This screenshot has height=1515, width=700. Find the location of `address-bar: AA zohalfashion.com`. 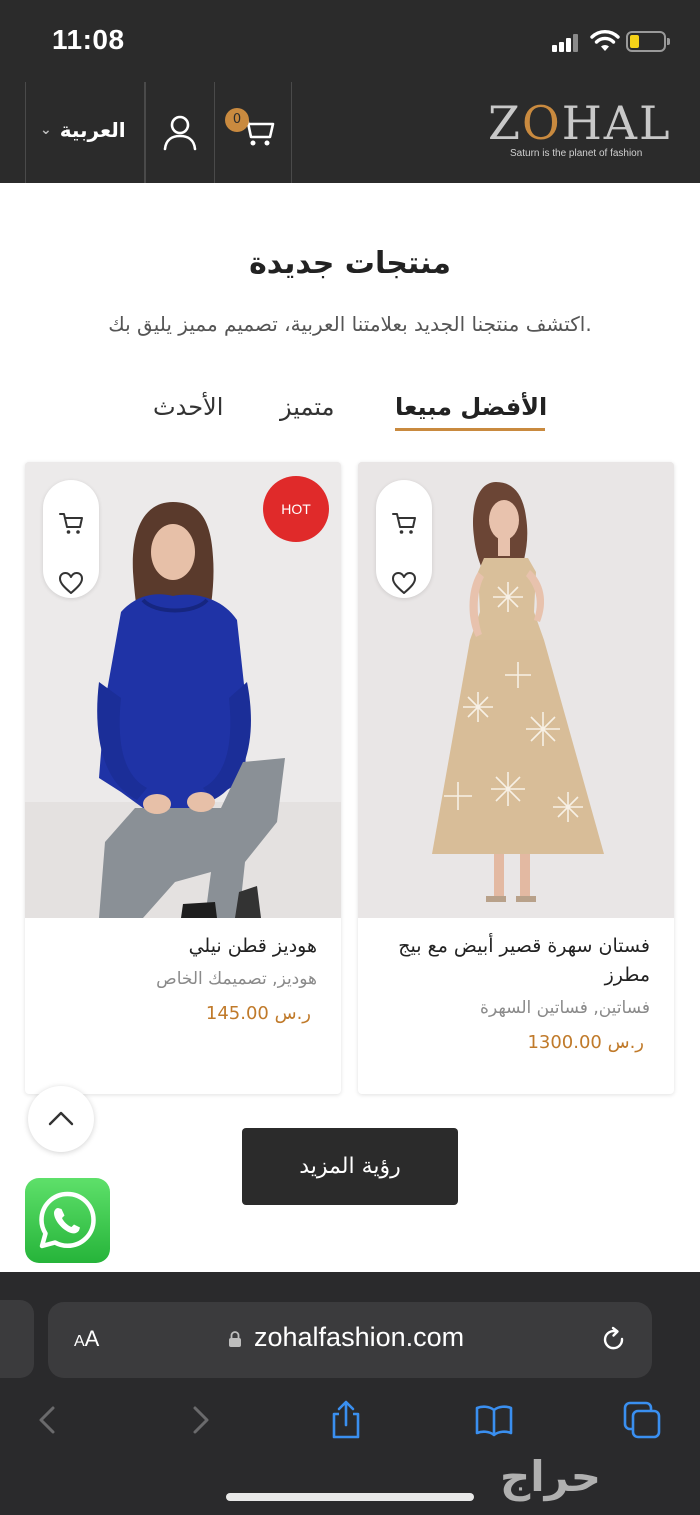

address-bar: AA zohalfashion.com is located at coordinates (350, 1340).